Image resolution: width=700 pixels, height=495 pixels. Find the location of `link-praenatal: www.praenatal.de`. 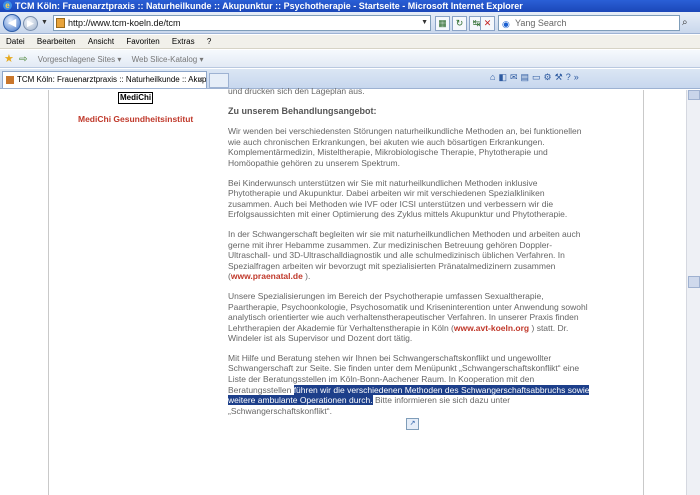

link-praenatal: www.praenatal.de is located at coordinates (267, 276).